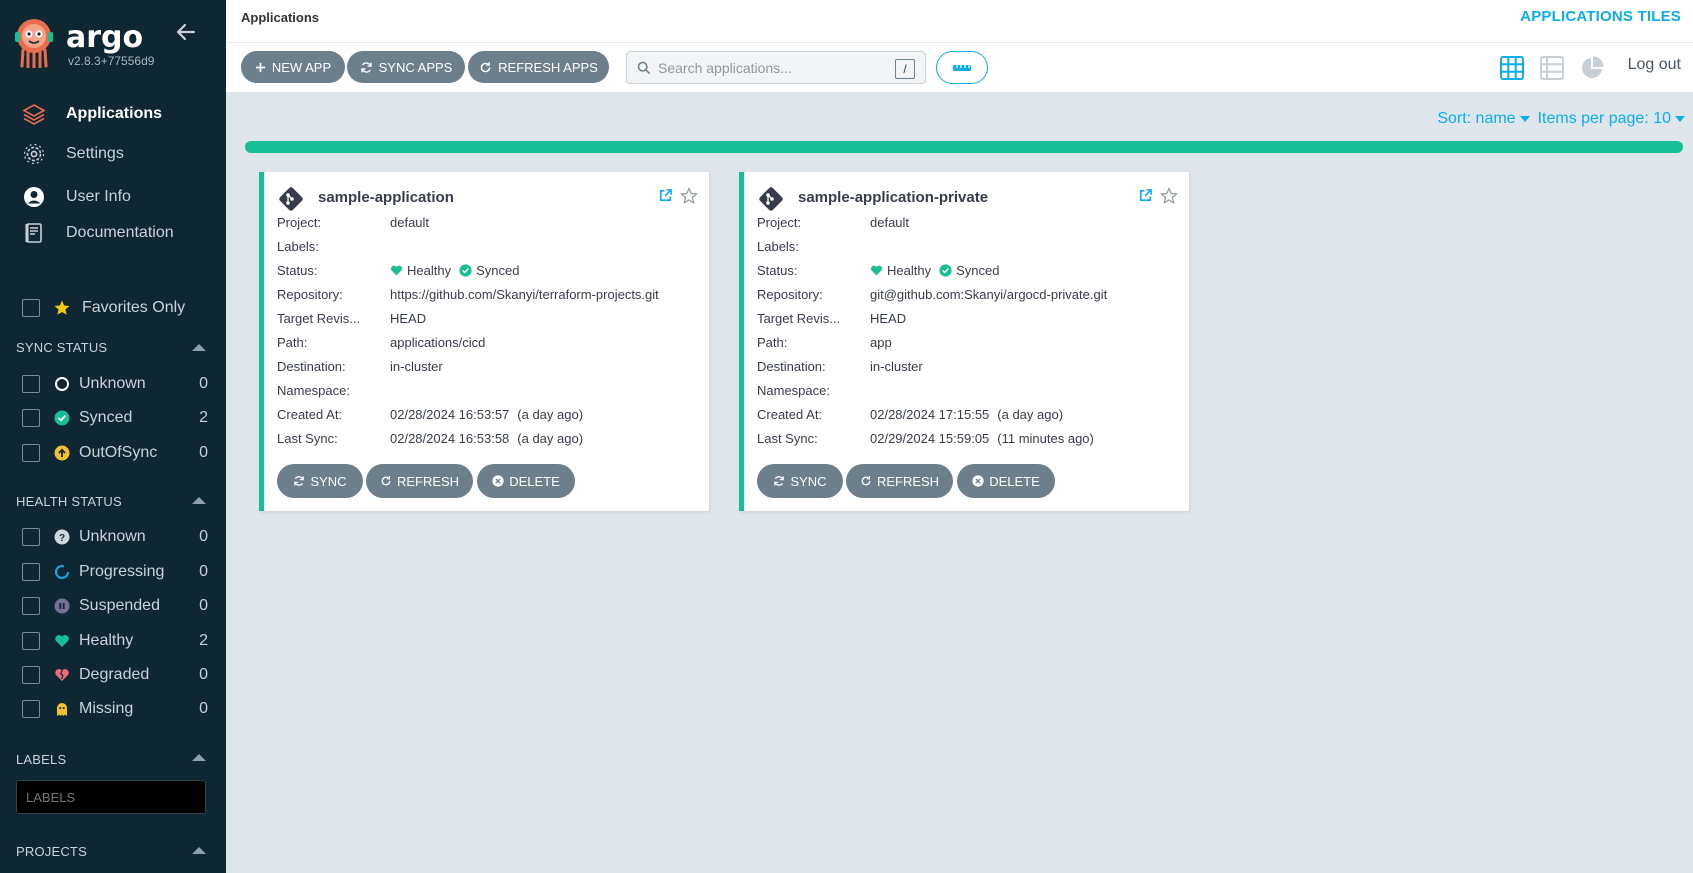 Image resolution: width=1693 pixels, height=873 pixels. I want to click on check-circle-icon, so click(465, 270).